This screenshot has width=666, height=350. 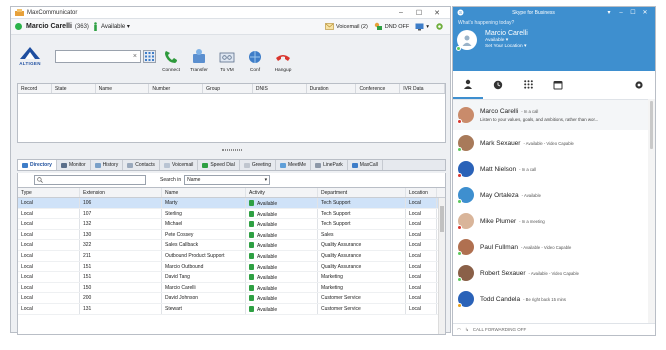 I want to click on table-cell: Quality Assurance, so click(x=362, y=266).